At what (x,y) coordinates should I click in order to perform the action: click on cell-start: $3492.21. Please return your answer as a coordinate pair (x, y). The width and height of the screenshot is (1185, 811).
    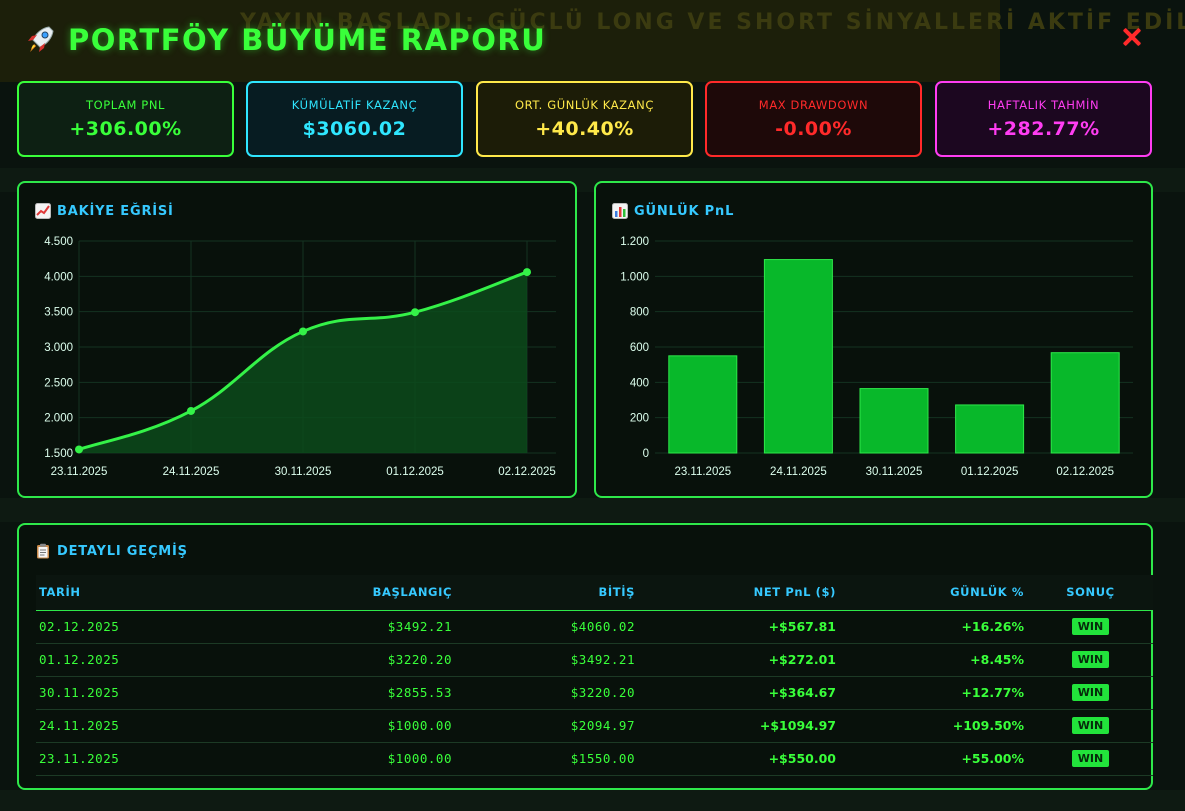
    Looking at the image, I should click on (336, 627).